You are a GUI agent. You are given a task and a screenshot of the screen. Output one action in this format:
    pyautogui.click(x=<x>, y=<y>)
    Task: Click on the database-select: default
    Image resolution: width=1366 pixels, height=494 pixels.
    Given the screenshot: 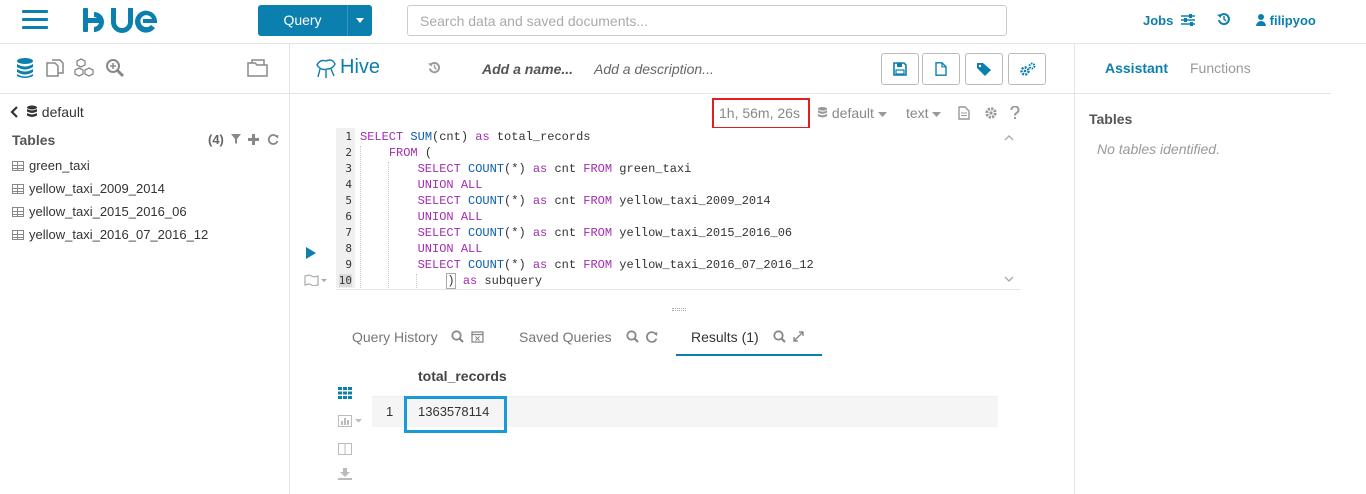 What is the action you would take?
    pyautogui.click(x=852, y=113)
    